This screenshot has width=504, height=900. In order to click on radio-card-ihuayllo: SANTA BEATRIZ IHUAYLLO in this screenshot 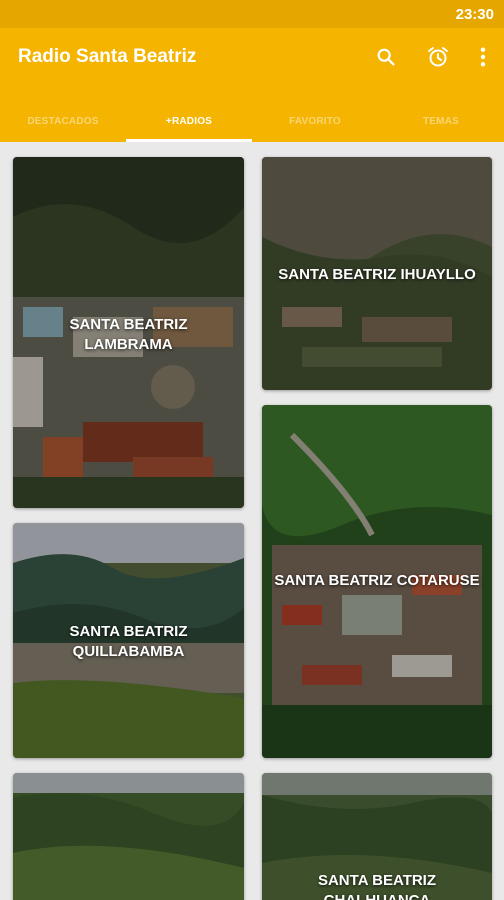, I will do `click(377, 273)`.